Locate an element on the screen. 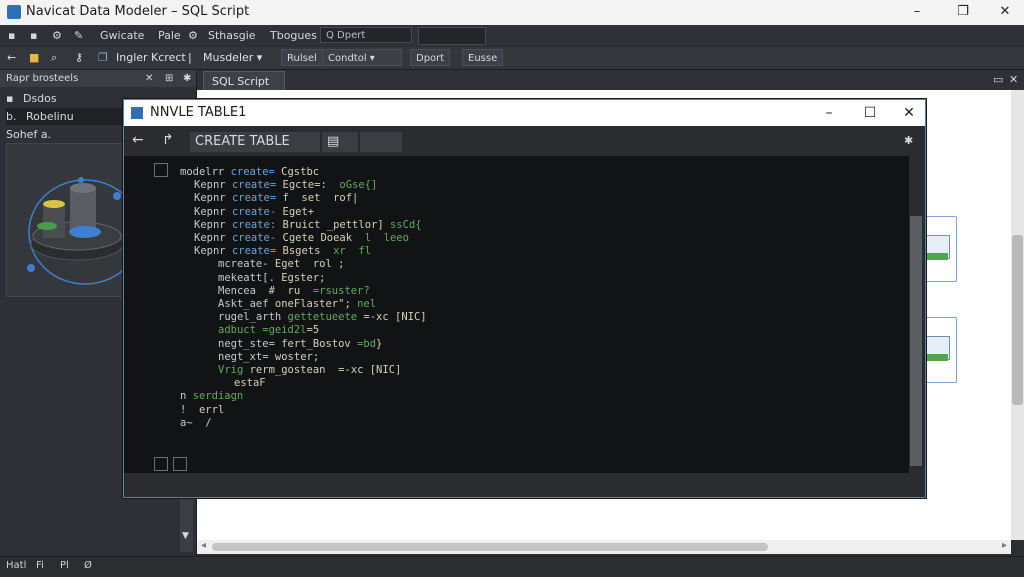 This screenshot has width=1024, height=577. tab-bar: SQL Script ▭ ✕ is located at coordinates (610, 80).